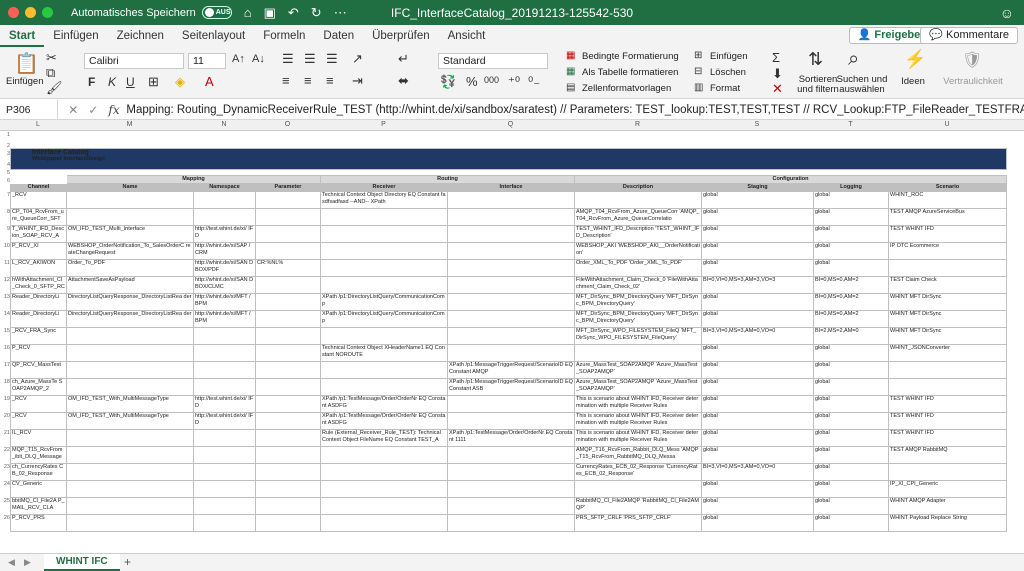  I want to click on row-number: 3, so click(5, 154).